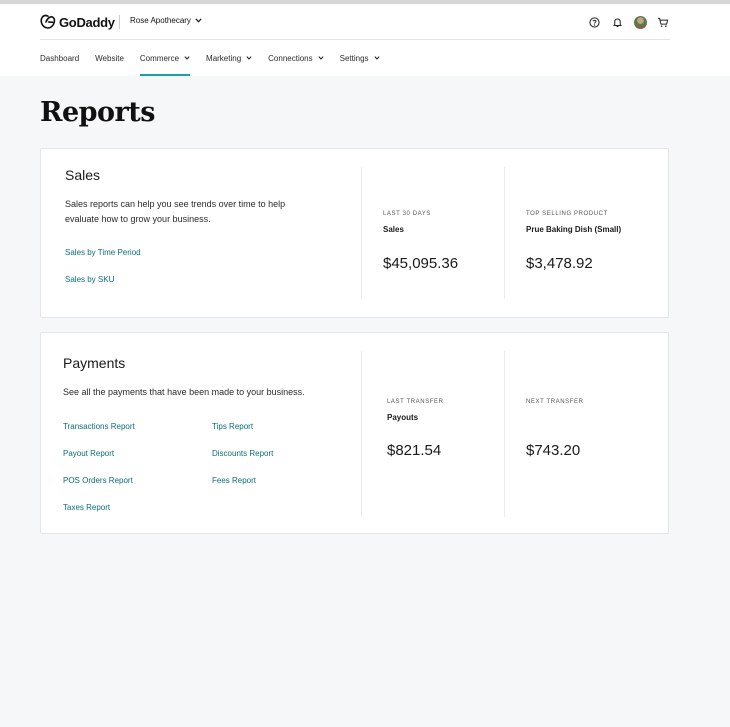  Describe the element at coordinates (567, 214) in the screenshot. I see `stat-label: TOP SELLING PRODUCT` at that location.